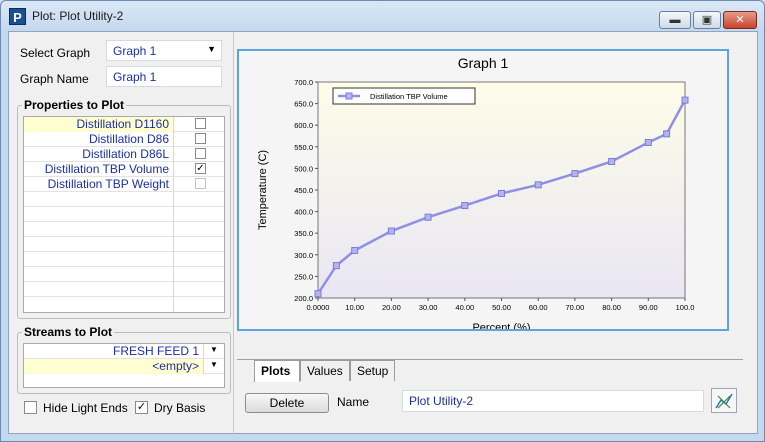  What do you see at coordinates (233, 233) in the screenshot?
I see `splitter` at bounding box center [233, 233].